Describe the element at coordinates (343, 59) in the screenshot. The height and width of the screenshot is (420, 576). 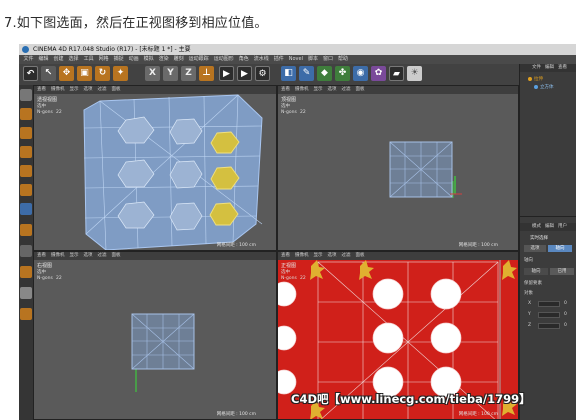
I see `menu-help: 帮助` at that location.